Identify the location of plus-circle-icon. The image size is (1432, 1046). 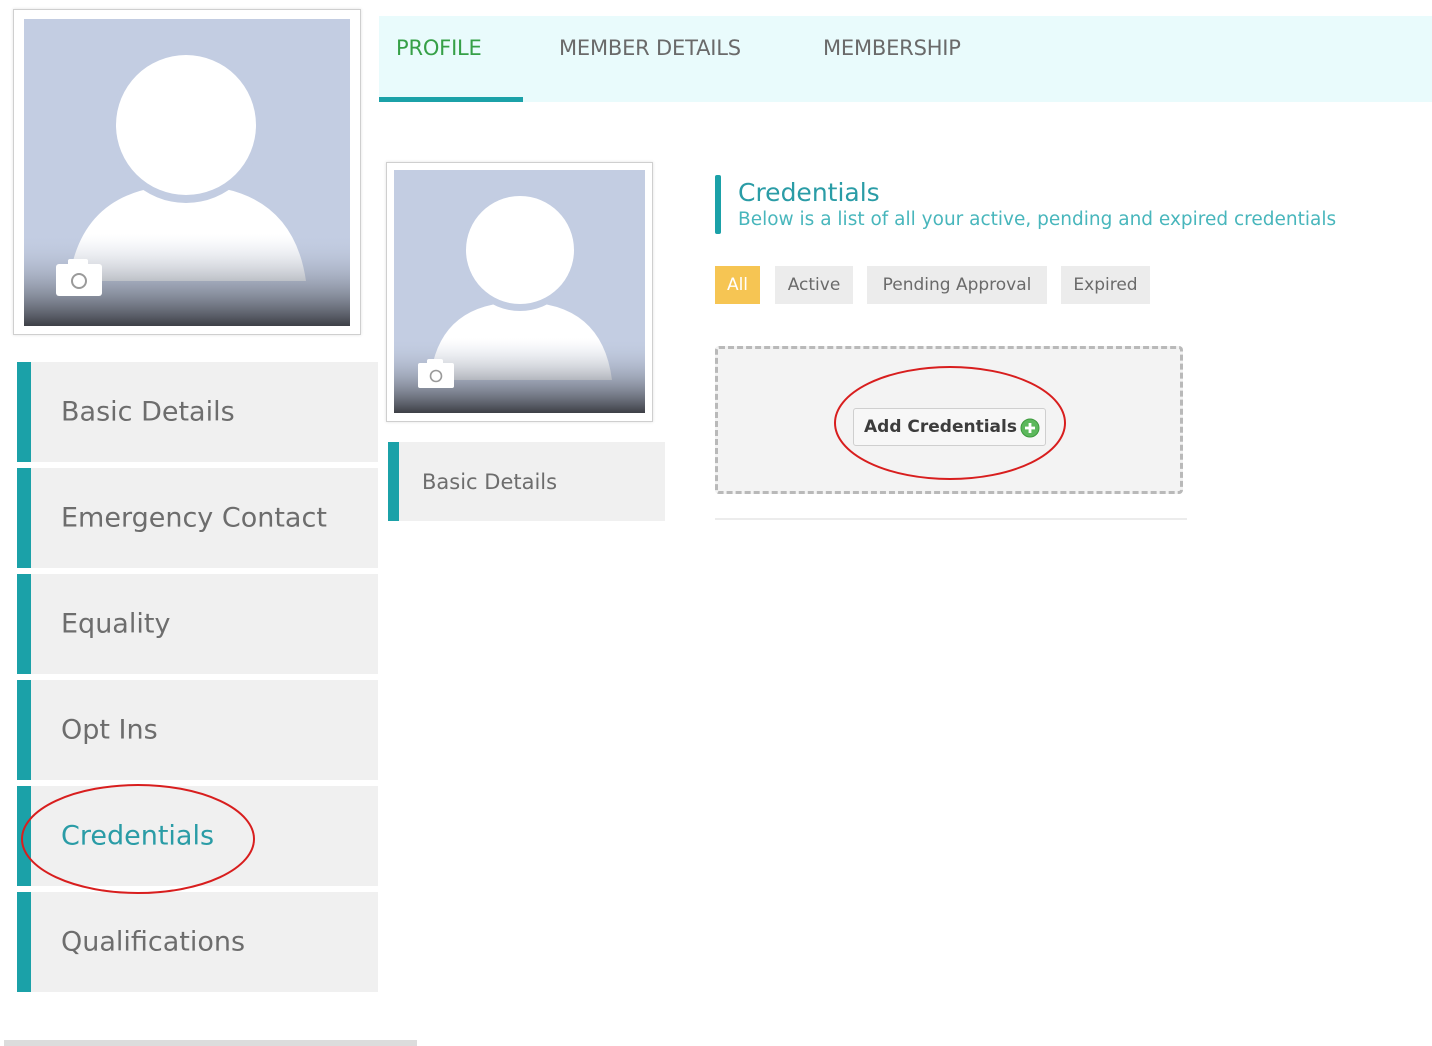
(1030, 428).